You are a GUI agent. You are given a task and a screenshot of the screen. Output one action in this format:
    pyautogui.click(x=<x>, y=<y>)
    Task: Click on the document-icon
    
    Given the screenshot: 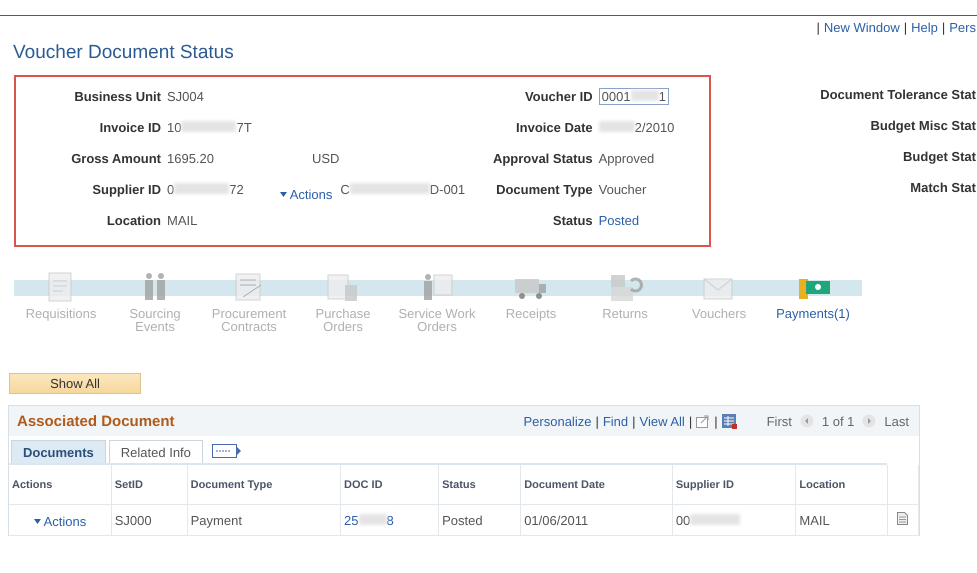 What is the action you would take?
    pyautogui.click(x=902, y=518)
    